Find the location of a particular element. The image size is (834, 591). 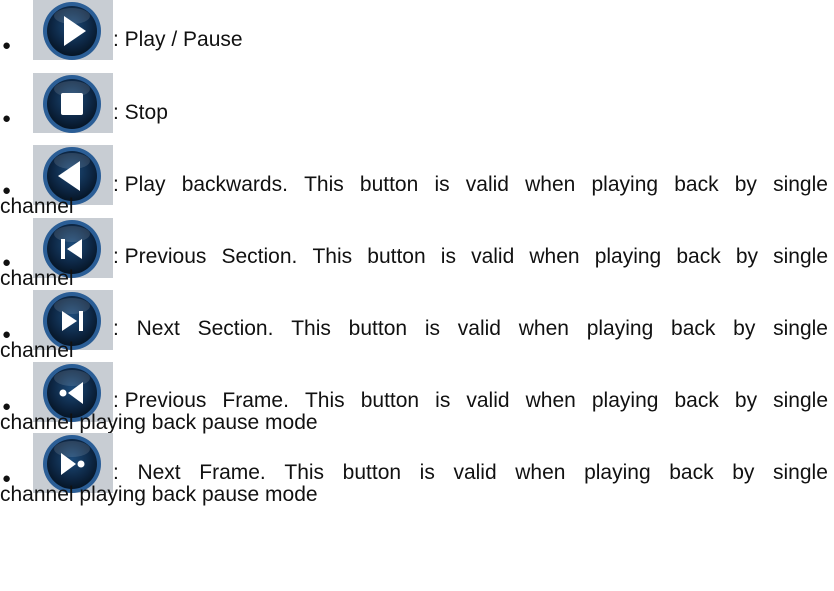

description-word: backwards. is located at coordinates (234, 184).